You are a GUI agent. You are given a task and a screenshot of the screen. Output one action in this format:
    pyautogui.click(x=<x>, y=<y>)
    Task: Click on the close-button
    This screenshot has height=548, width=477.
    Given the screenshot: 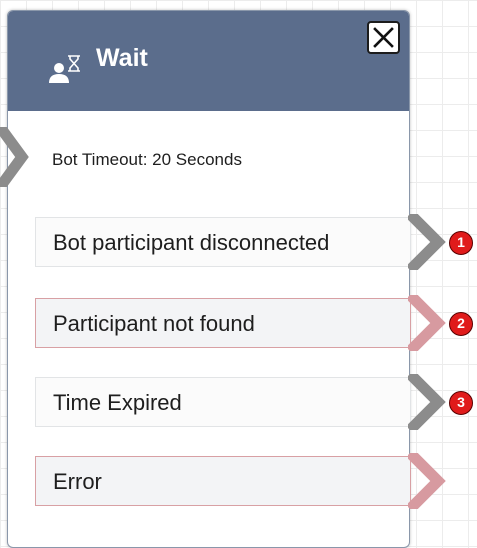 What is the action you would take?
    pyautogui.click(x=383, y=37)
    